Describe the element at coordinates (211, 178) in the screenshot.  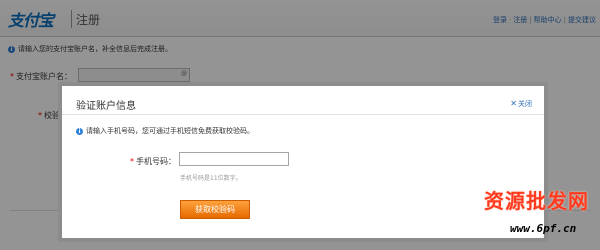
I see `phone-hint: 手机号码是11位数字。` at that location.